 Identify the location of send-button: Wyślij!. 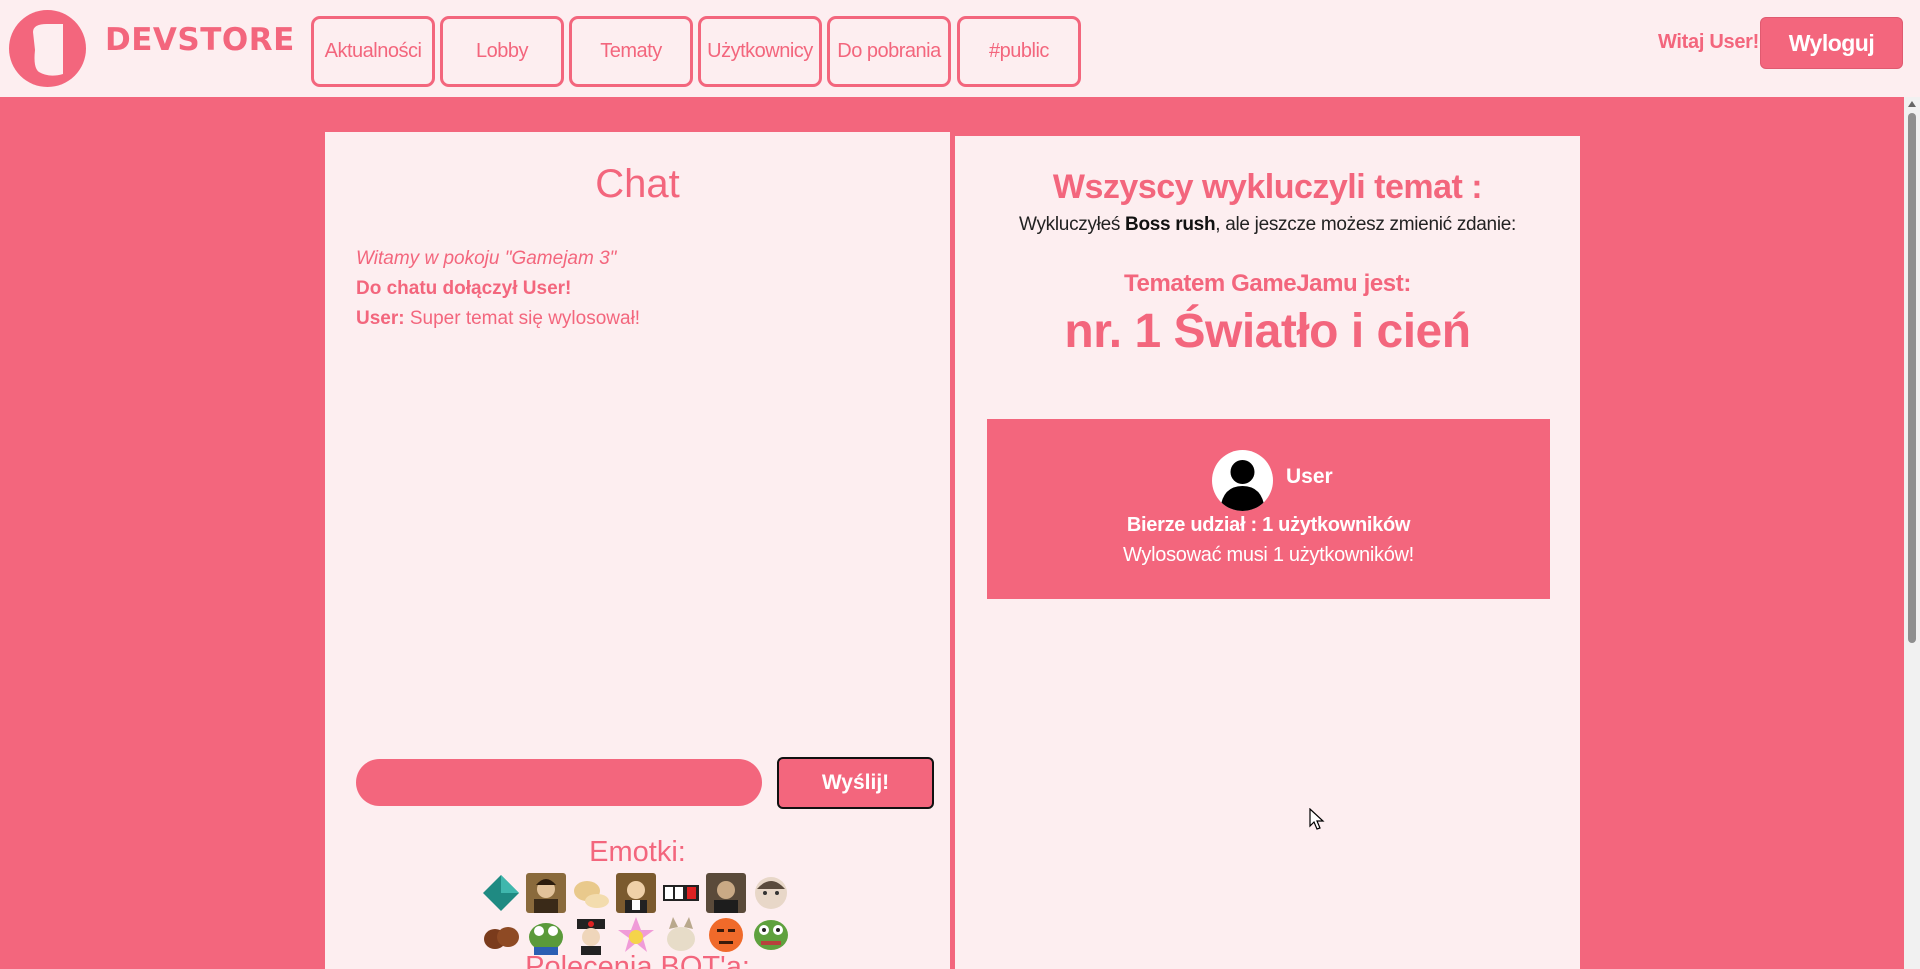
(855, 783).